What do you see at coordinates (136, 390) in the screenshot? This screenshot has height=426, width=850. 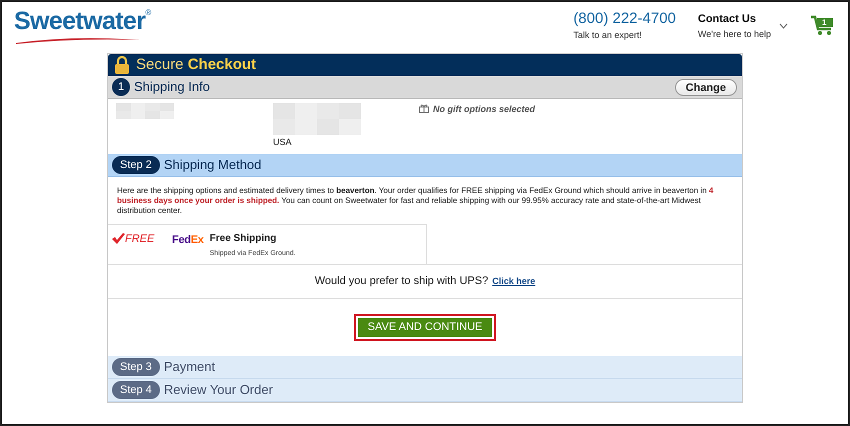 I see `step-badge: Step 4` at bounding box center [136, 390].